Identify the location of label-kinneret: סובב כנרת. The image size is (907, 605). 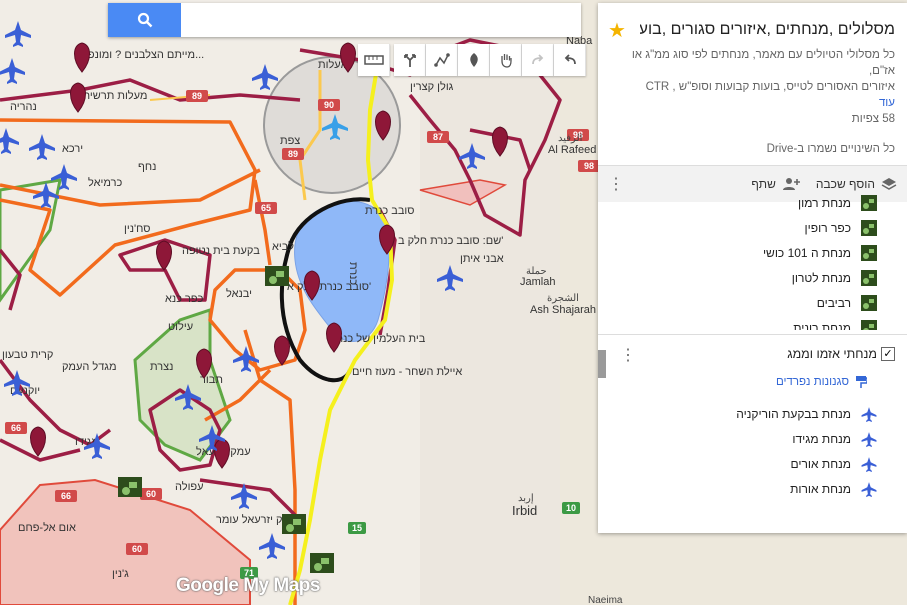
(390, 211).